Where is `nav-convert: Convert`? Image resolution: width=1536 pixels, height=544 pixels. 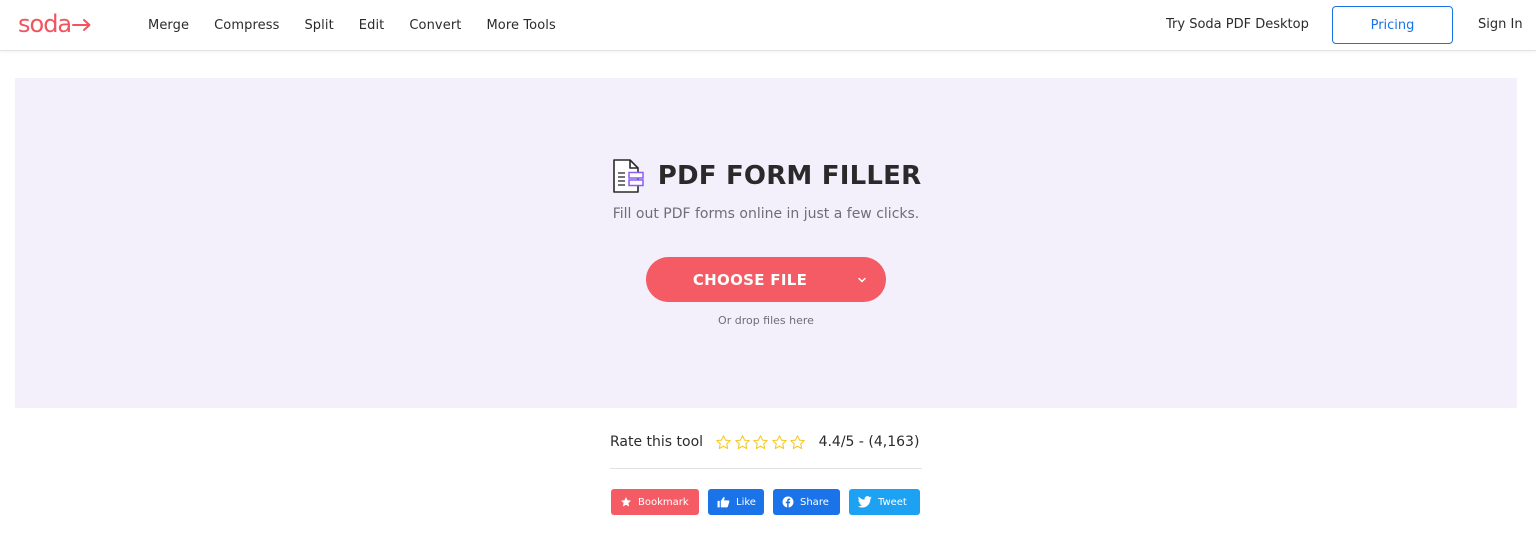
nav-convert: Convert is located at coordinates (435, 25).